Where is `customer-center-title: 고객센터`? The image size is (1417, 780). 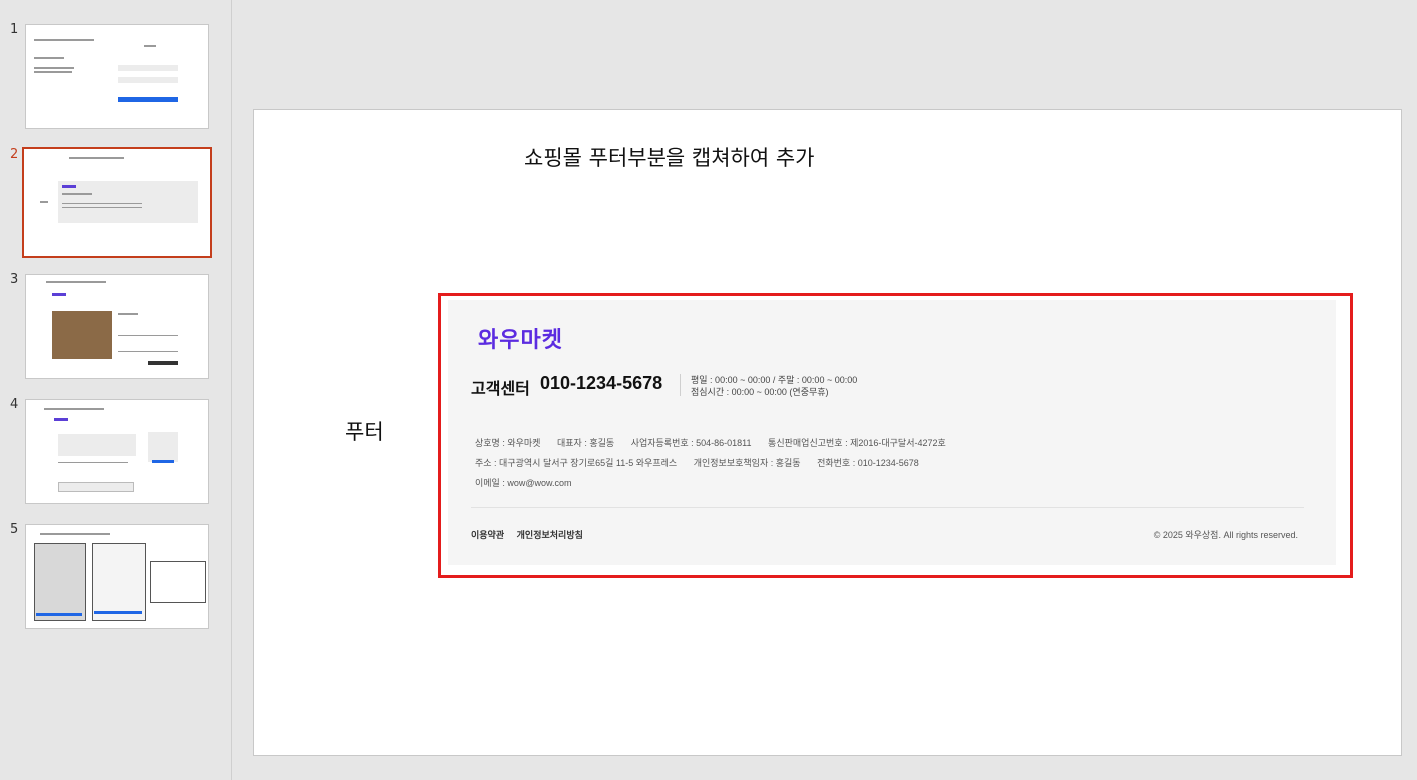 customer-center-title: 고객센터 is located at coordinates (500, 389).